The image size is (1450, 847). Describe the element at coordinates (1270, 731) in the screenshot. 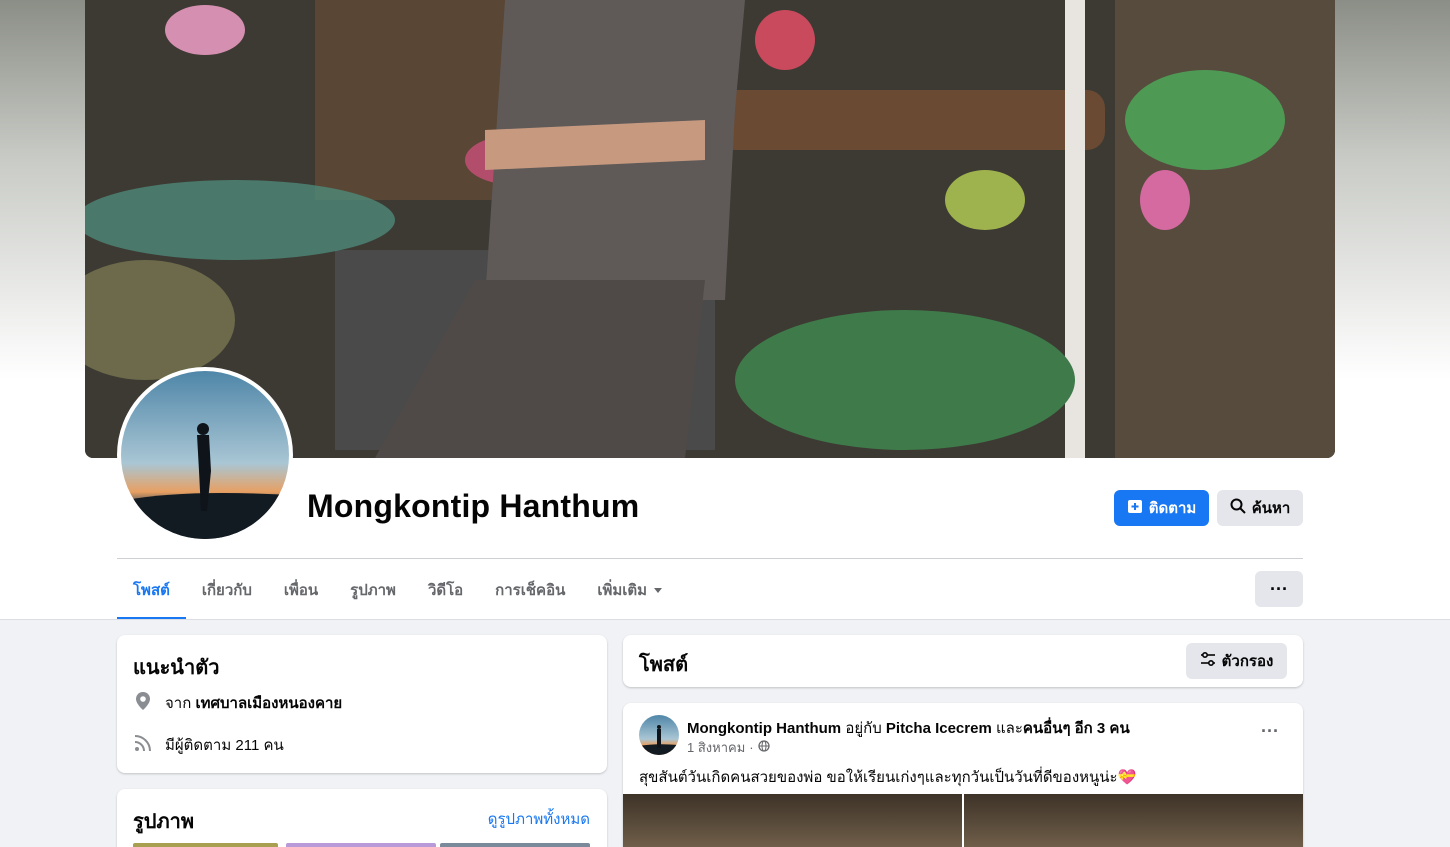

I see `post-options-button: ···` at that location.